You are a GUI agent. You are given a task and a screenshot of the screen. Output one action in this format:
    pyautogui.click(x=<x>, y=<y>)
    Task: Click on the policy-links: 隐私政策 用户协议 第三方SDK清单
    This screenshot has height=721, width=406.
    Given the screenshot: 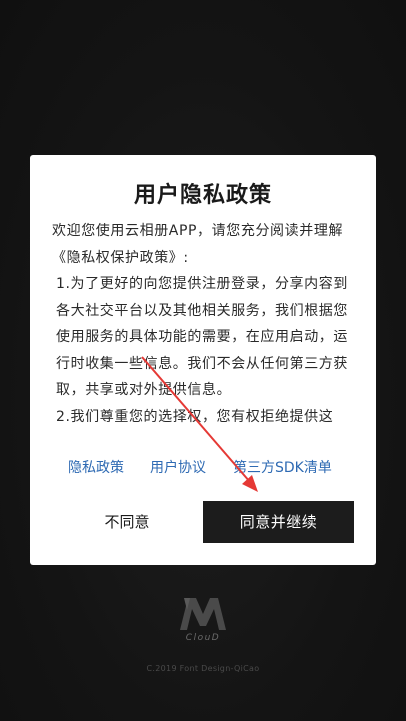 What is the action you would take?
    pyautogui.click(x=203, y=468)
    